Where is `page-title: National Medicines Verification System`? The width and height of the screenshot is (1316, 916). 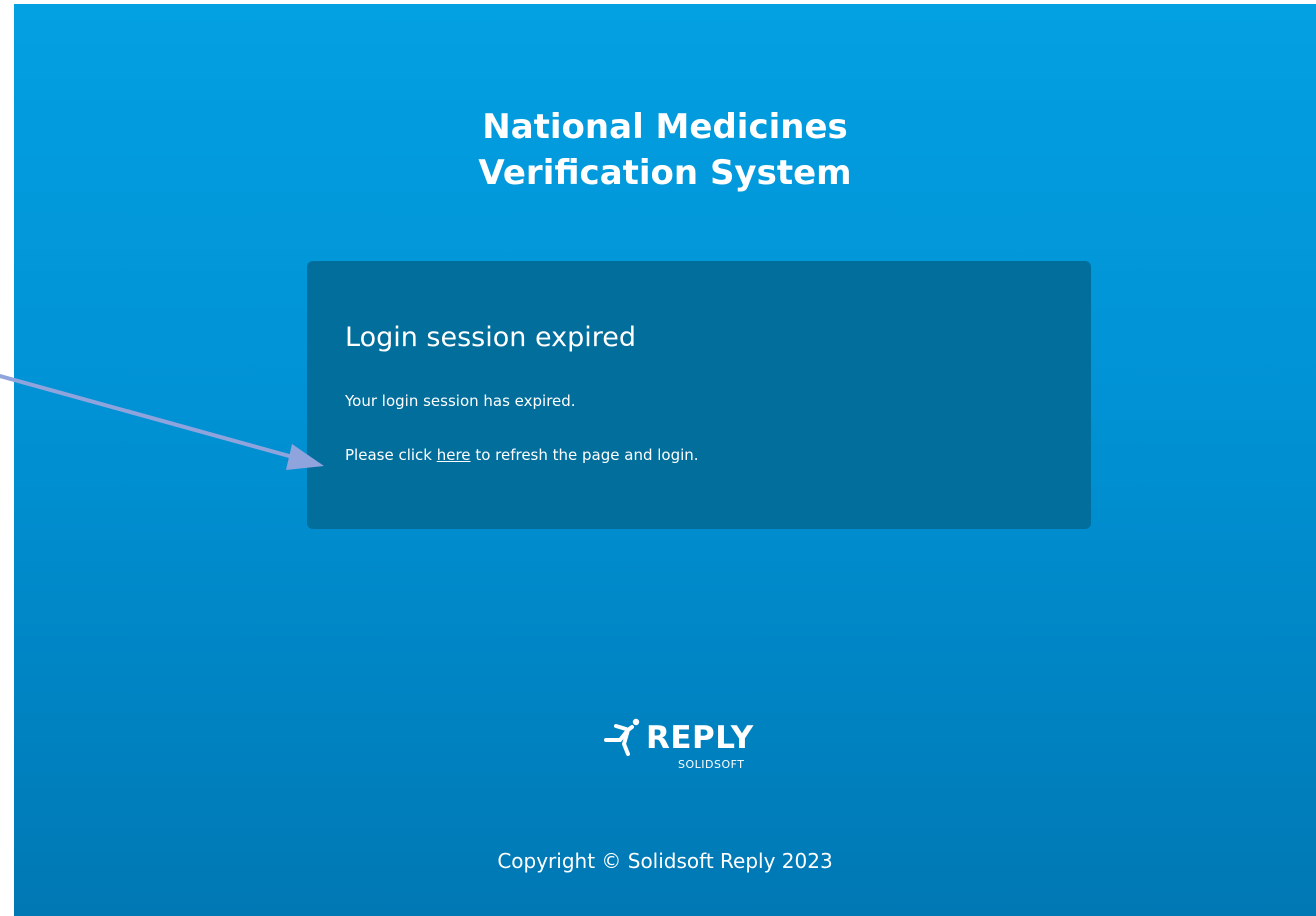 page-title: National Medicines Verification System is located at coordinates (665, 150).